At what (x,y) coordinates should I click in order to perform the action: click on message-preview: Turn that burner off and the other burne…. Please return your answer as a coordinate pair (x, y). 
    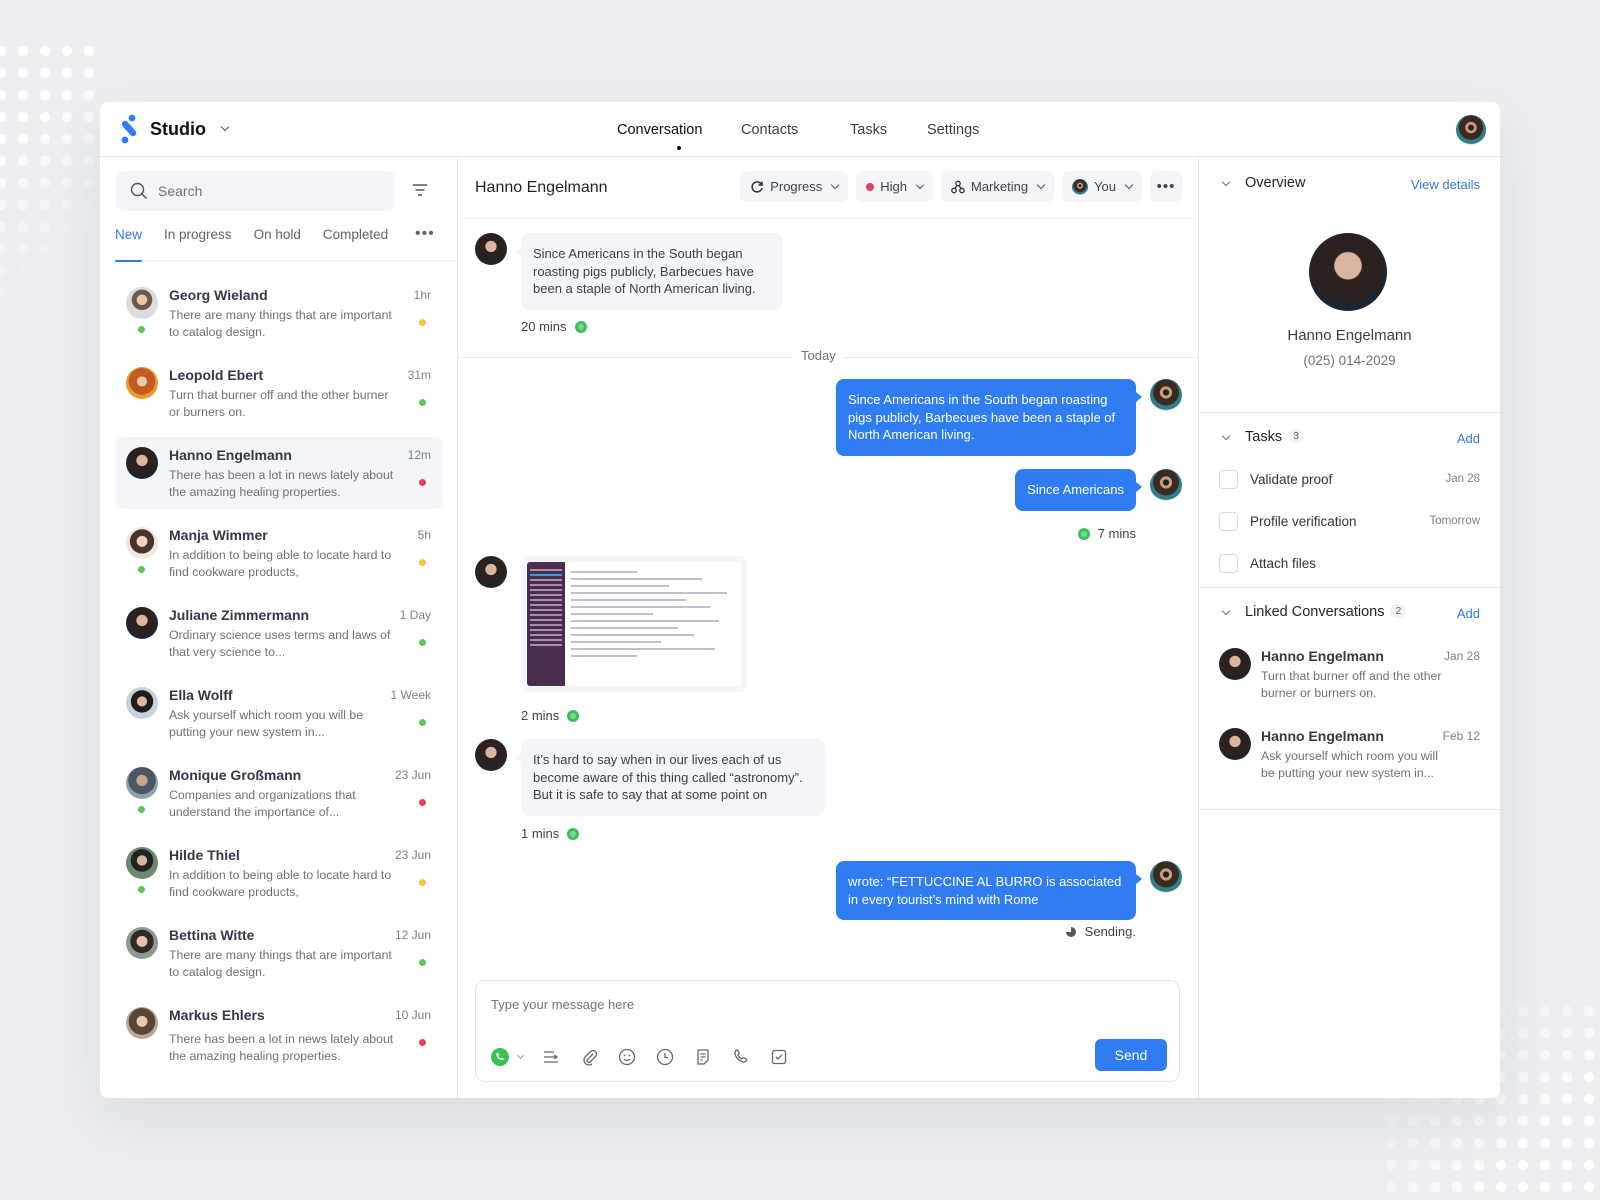
    Looking at the image, I should click on (1351, 684).